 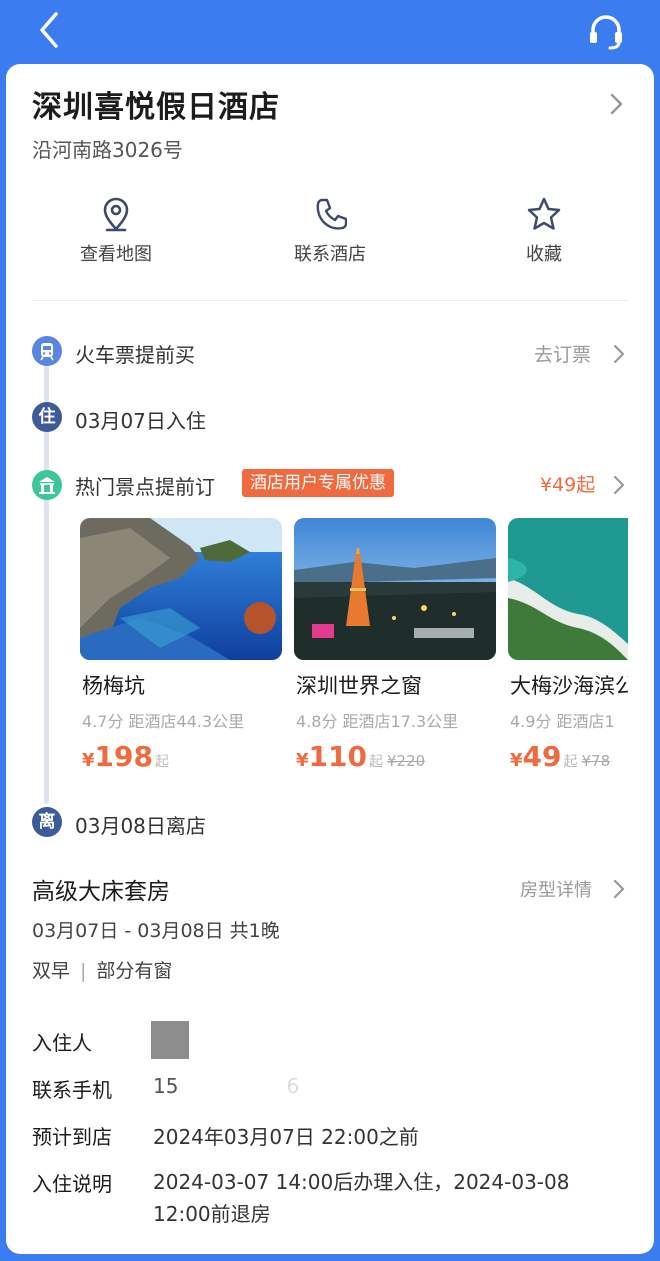 I want to click on phone-value-start: 15, so click(x=166, y=1086).